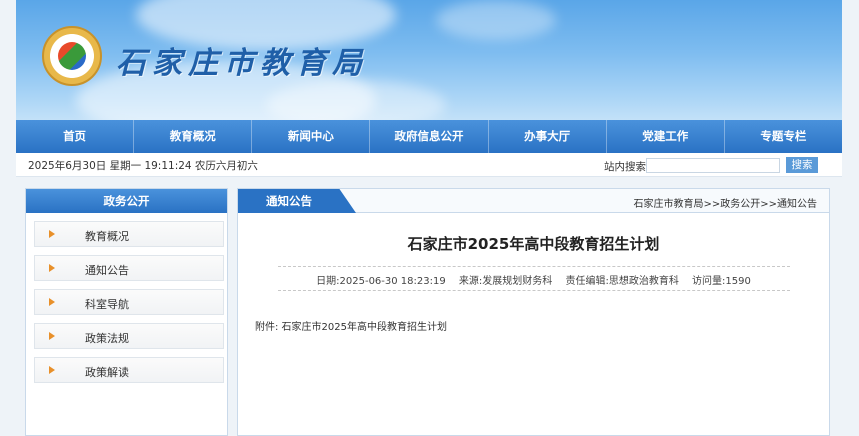  I want to click on article-date: 日期:2025-06-30 18:23:19, so click(381, 281).